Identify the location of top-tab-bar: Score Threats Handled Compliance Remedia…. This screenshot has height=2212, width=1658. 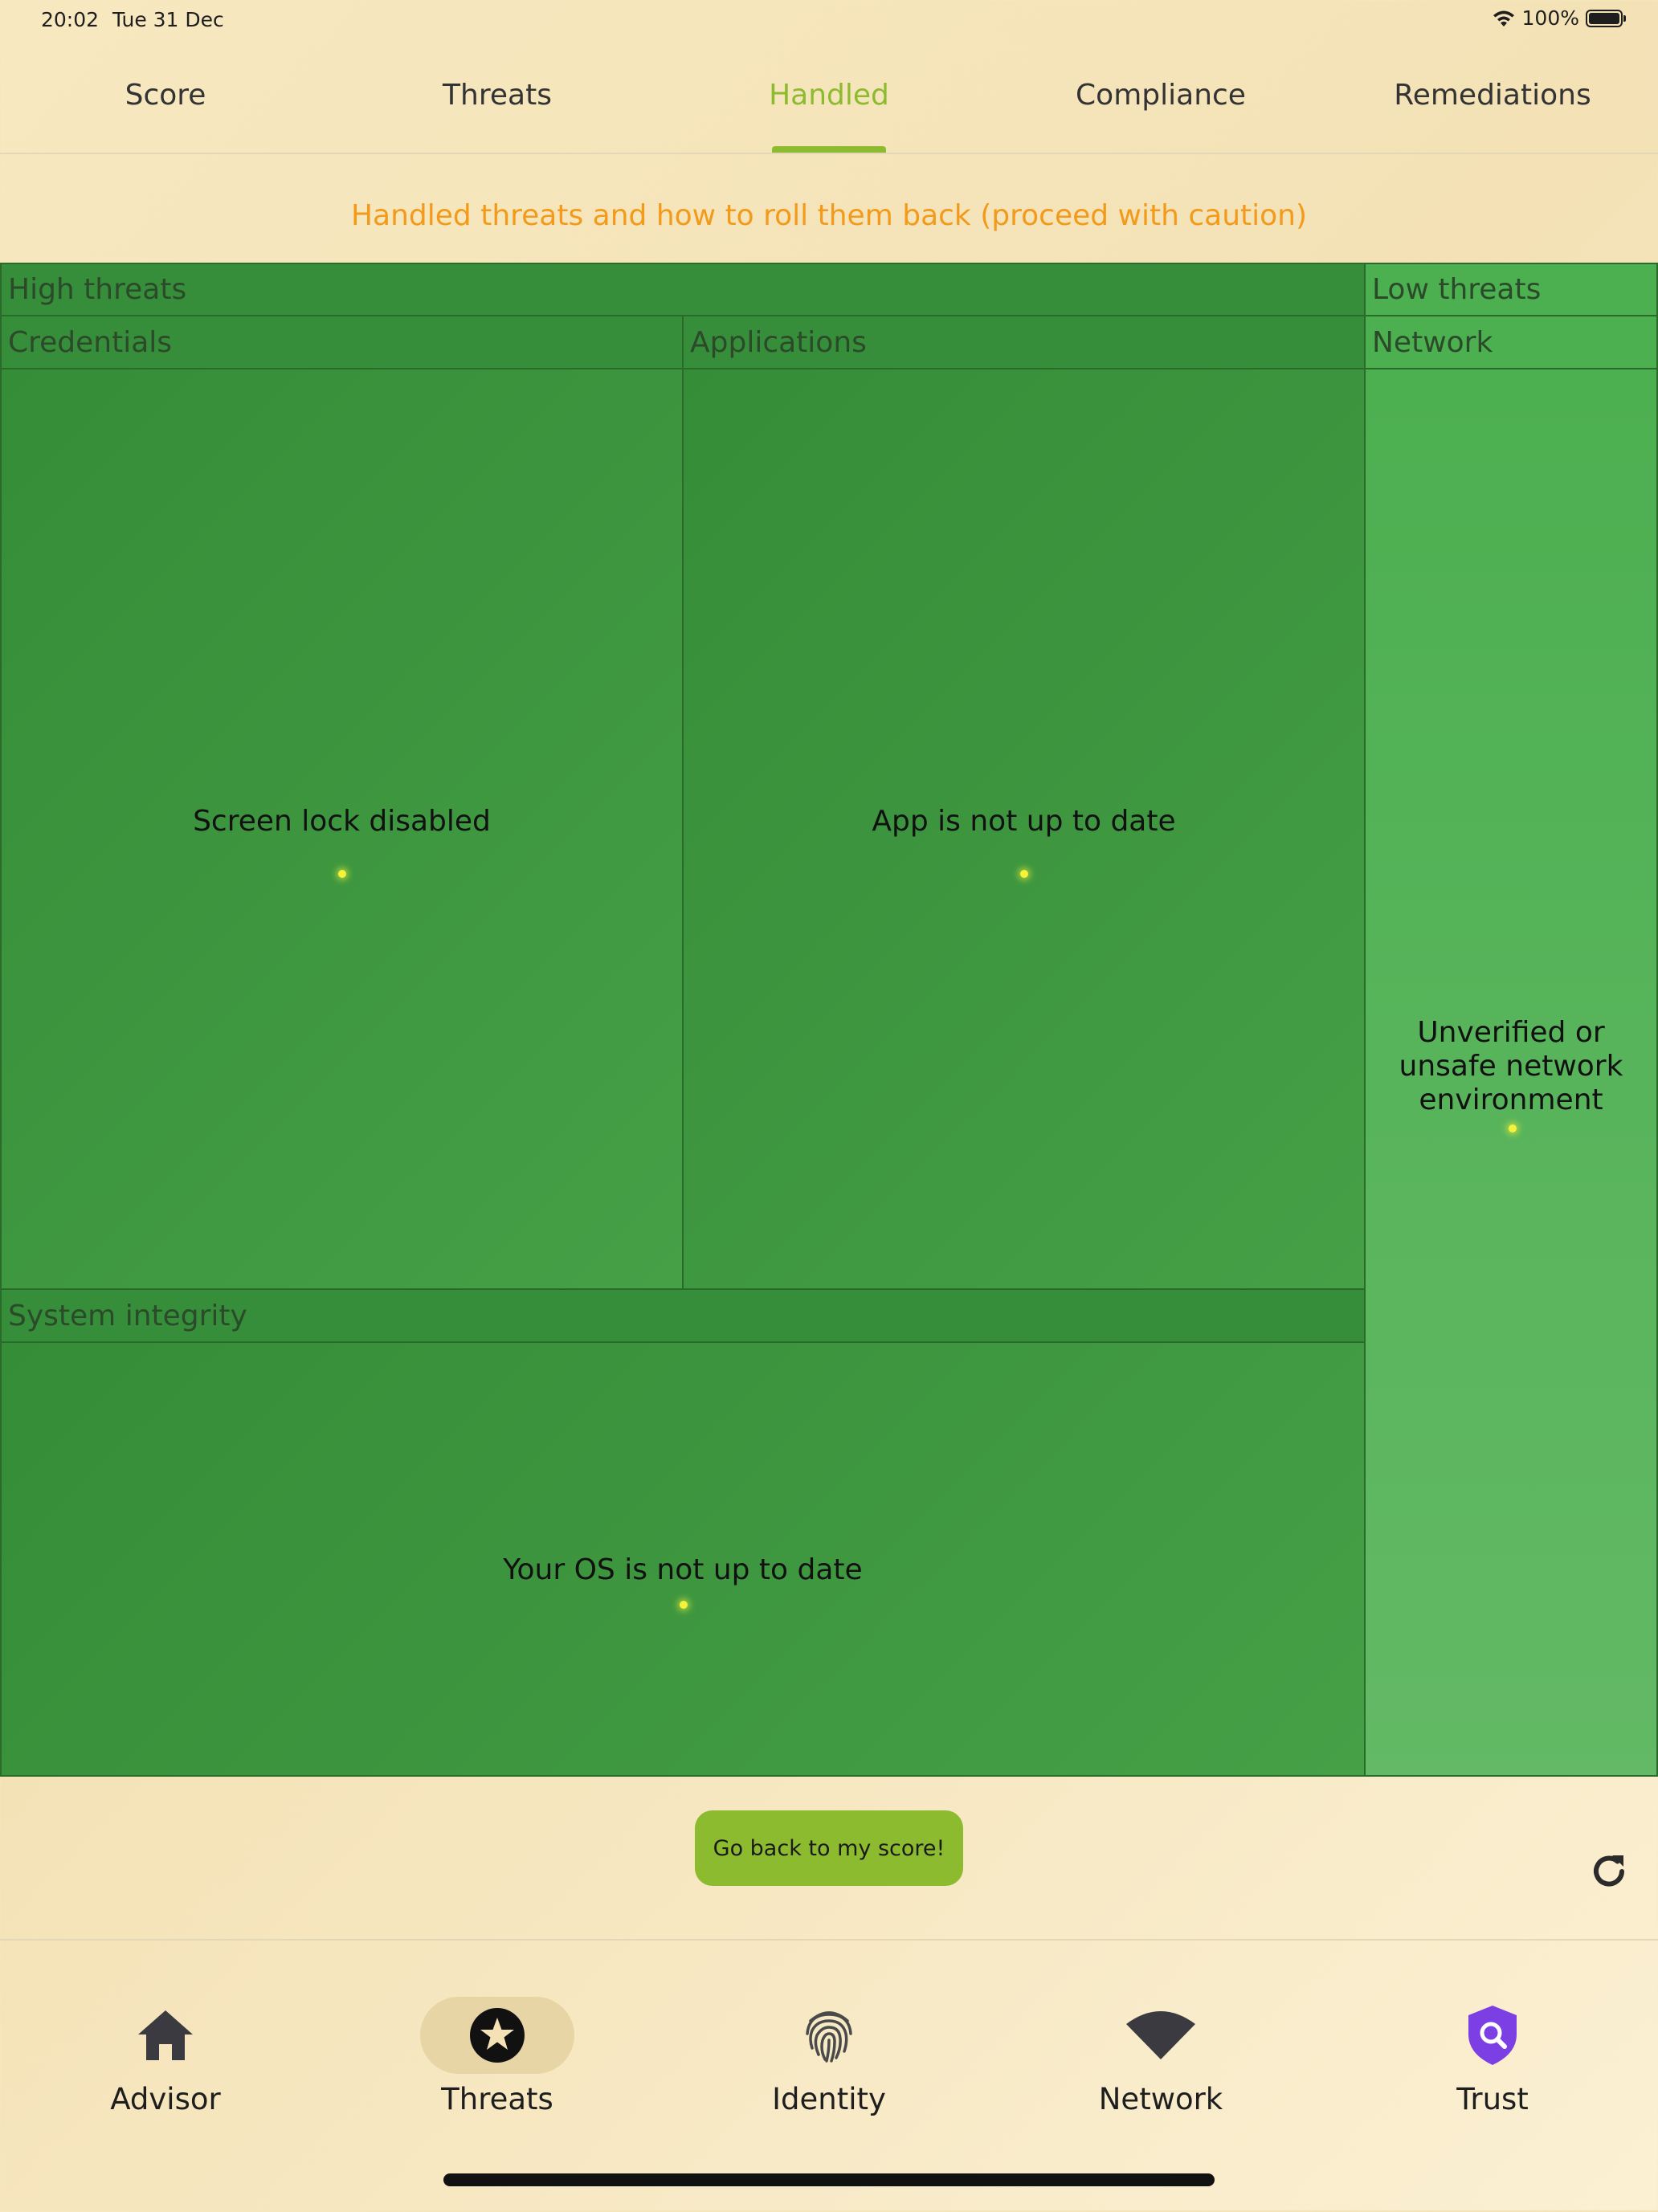
(829, 105).